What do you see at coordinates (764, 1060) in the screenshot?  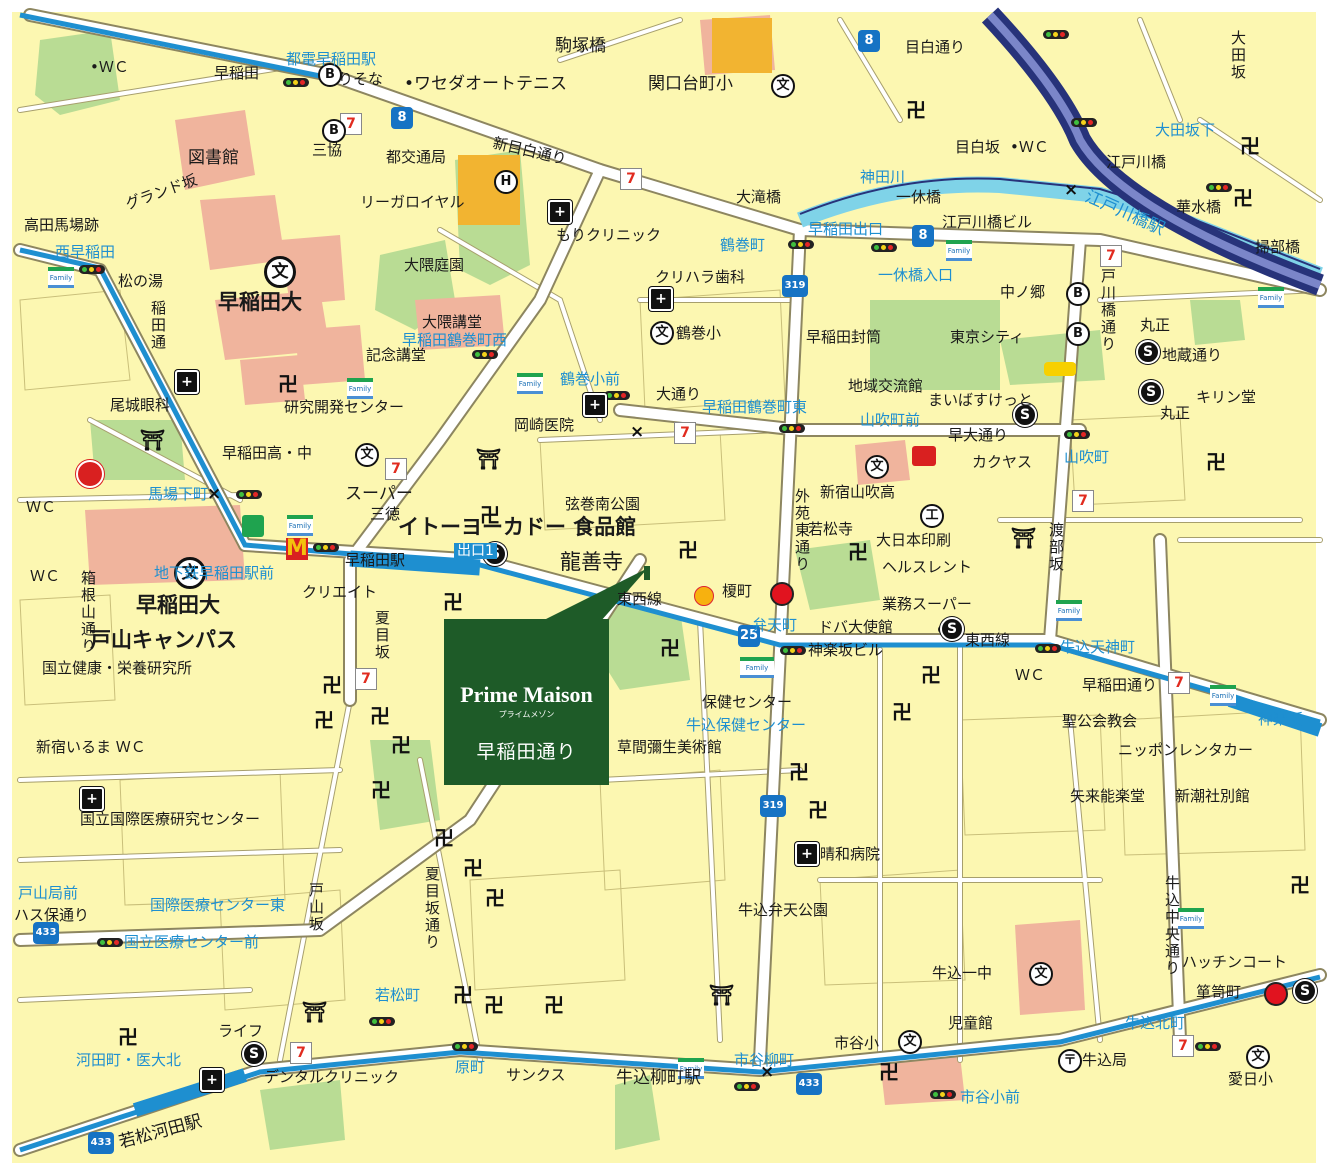 I see `label-ichigaya-yanagicho: 市谷柳町` at bounding box center [764, 1060].